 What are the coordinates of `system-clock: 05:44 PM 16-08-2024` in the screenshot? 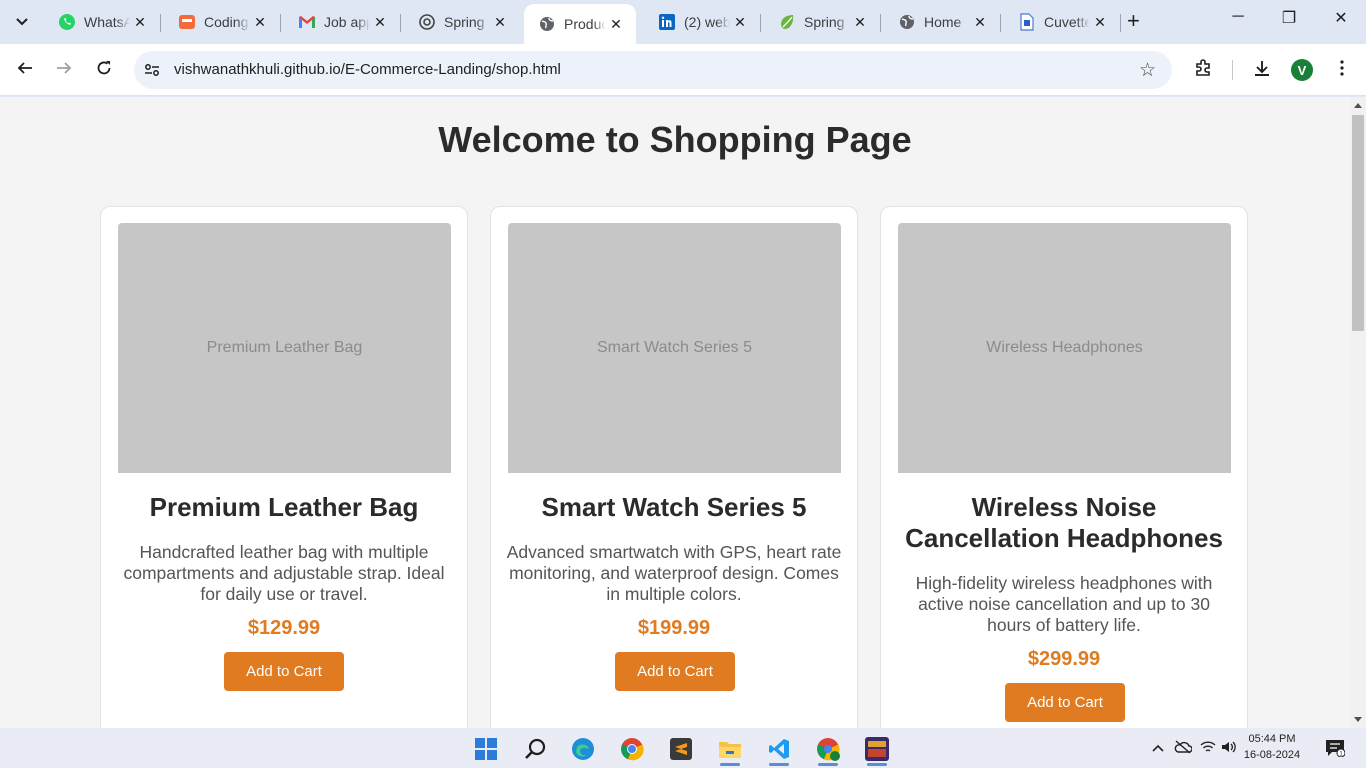 It's located at (1272, 747).